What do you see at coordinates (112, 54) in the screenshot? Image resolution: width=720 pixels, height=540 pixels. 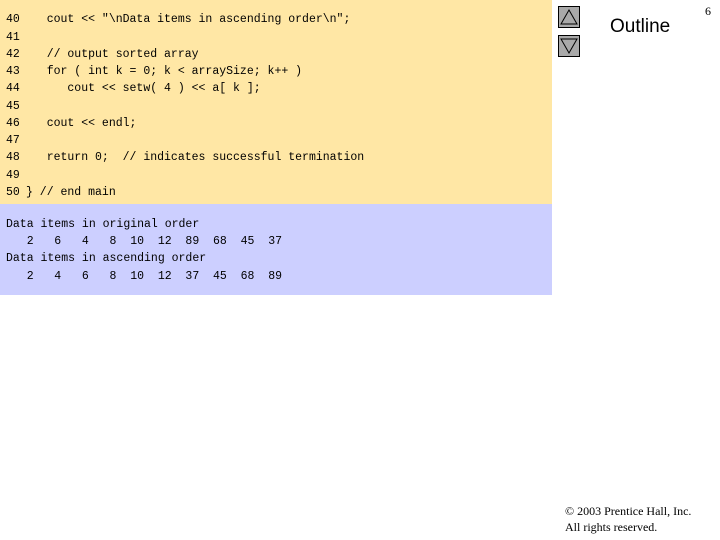 I see `code-text: // output sorted array` at bounding box center [112, 54].